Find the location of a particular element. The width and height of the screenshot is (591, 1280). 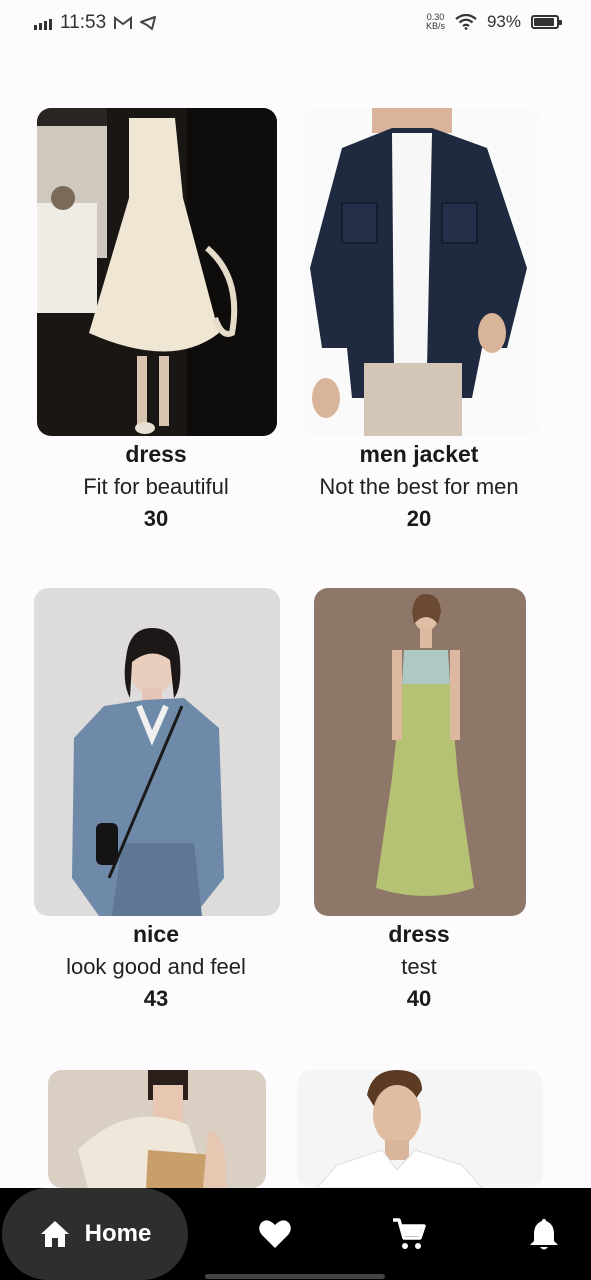

product-description: test is located at coordinates (419, 966).